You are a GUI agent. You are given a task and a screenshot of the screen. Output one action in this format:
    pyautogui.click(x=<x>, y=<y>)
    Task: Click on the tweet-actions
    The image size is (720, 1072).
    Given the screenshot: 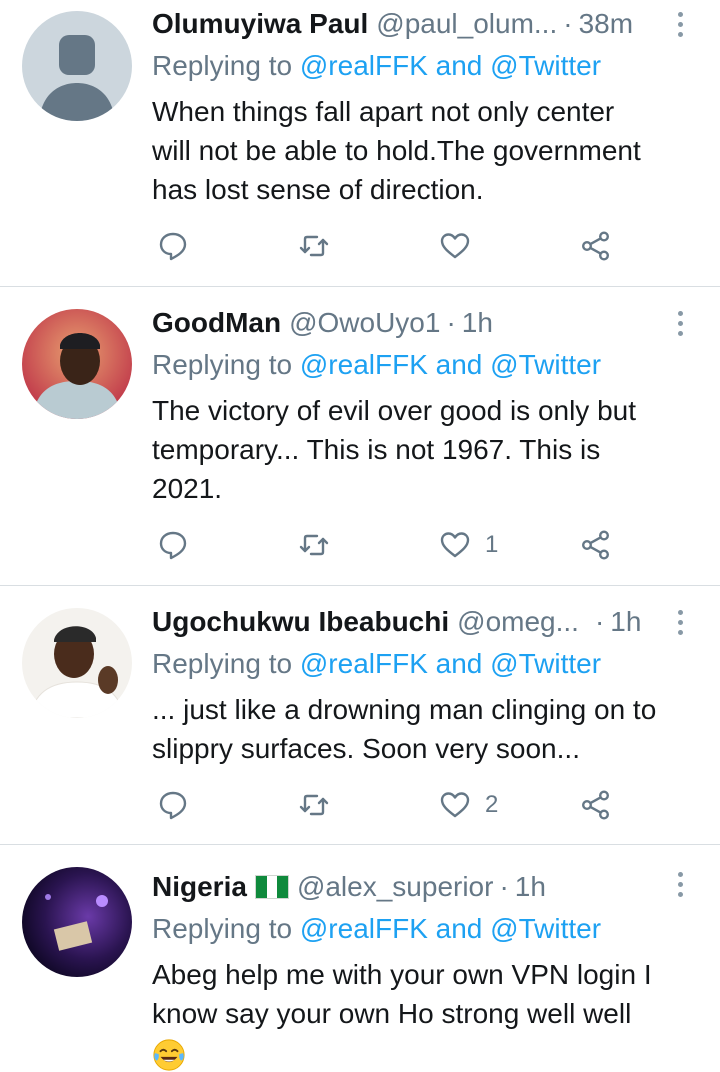 What is the action you would take?
    pyautogui.click(x=360, y=246)
    